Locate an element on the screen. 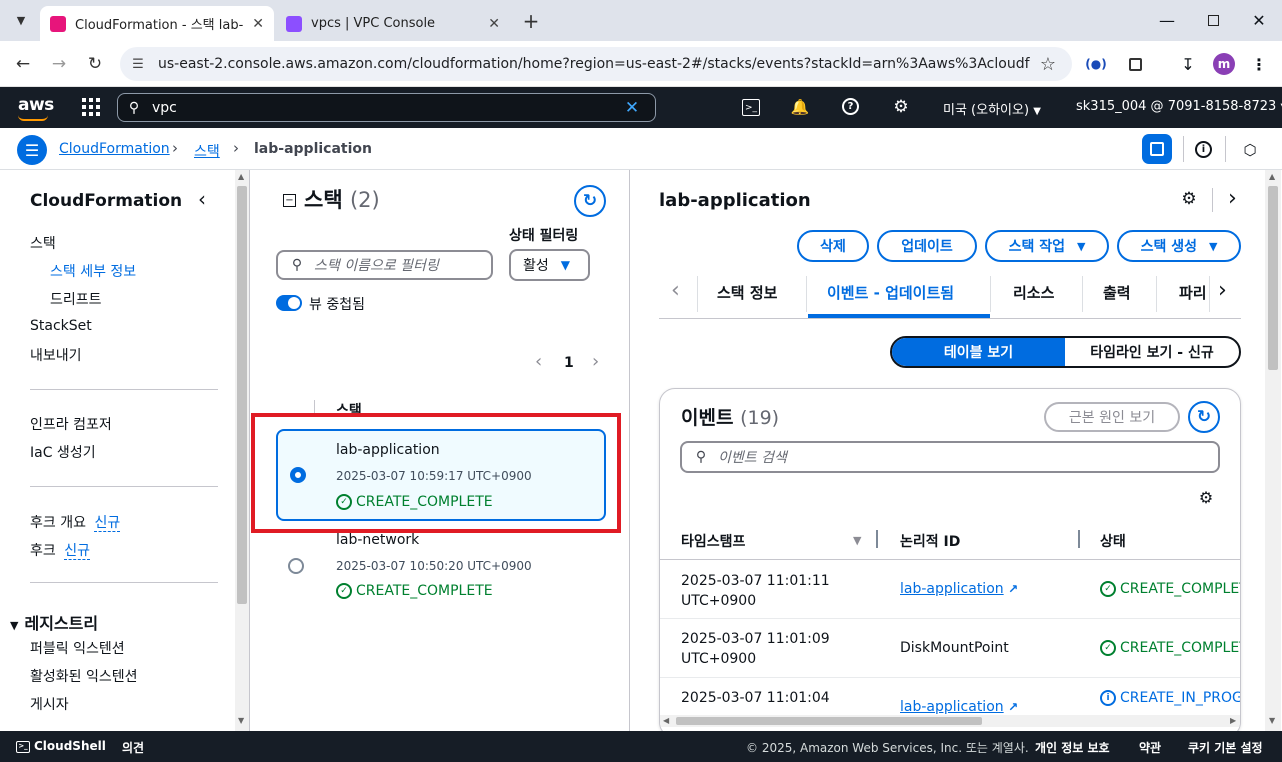  delete-button: 삭제 is located at coordinates (833, 246).